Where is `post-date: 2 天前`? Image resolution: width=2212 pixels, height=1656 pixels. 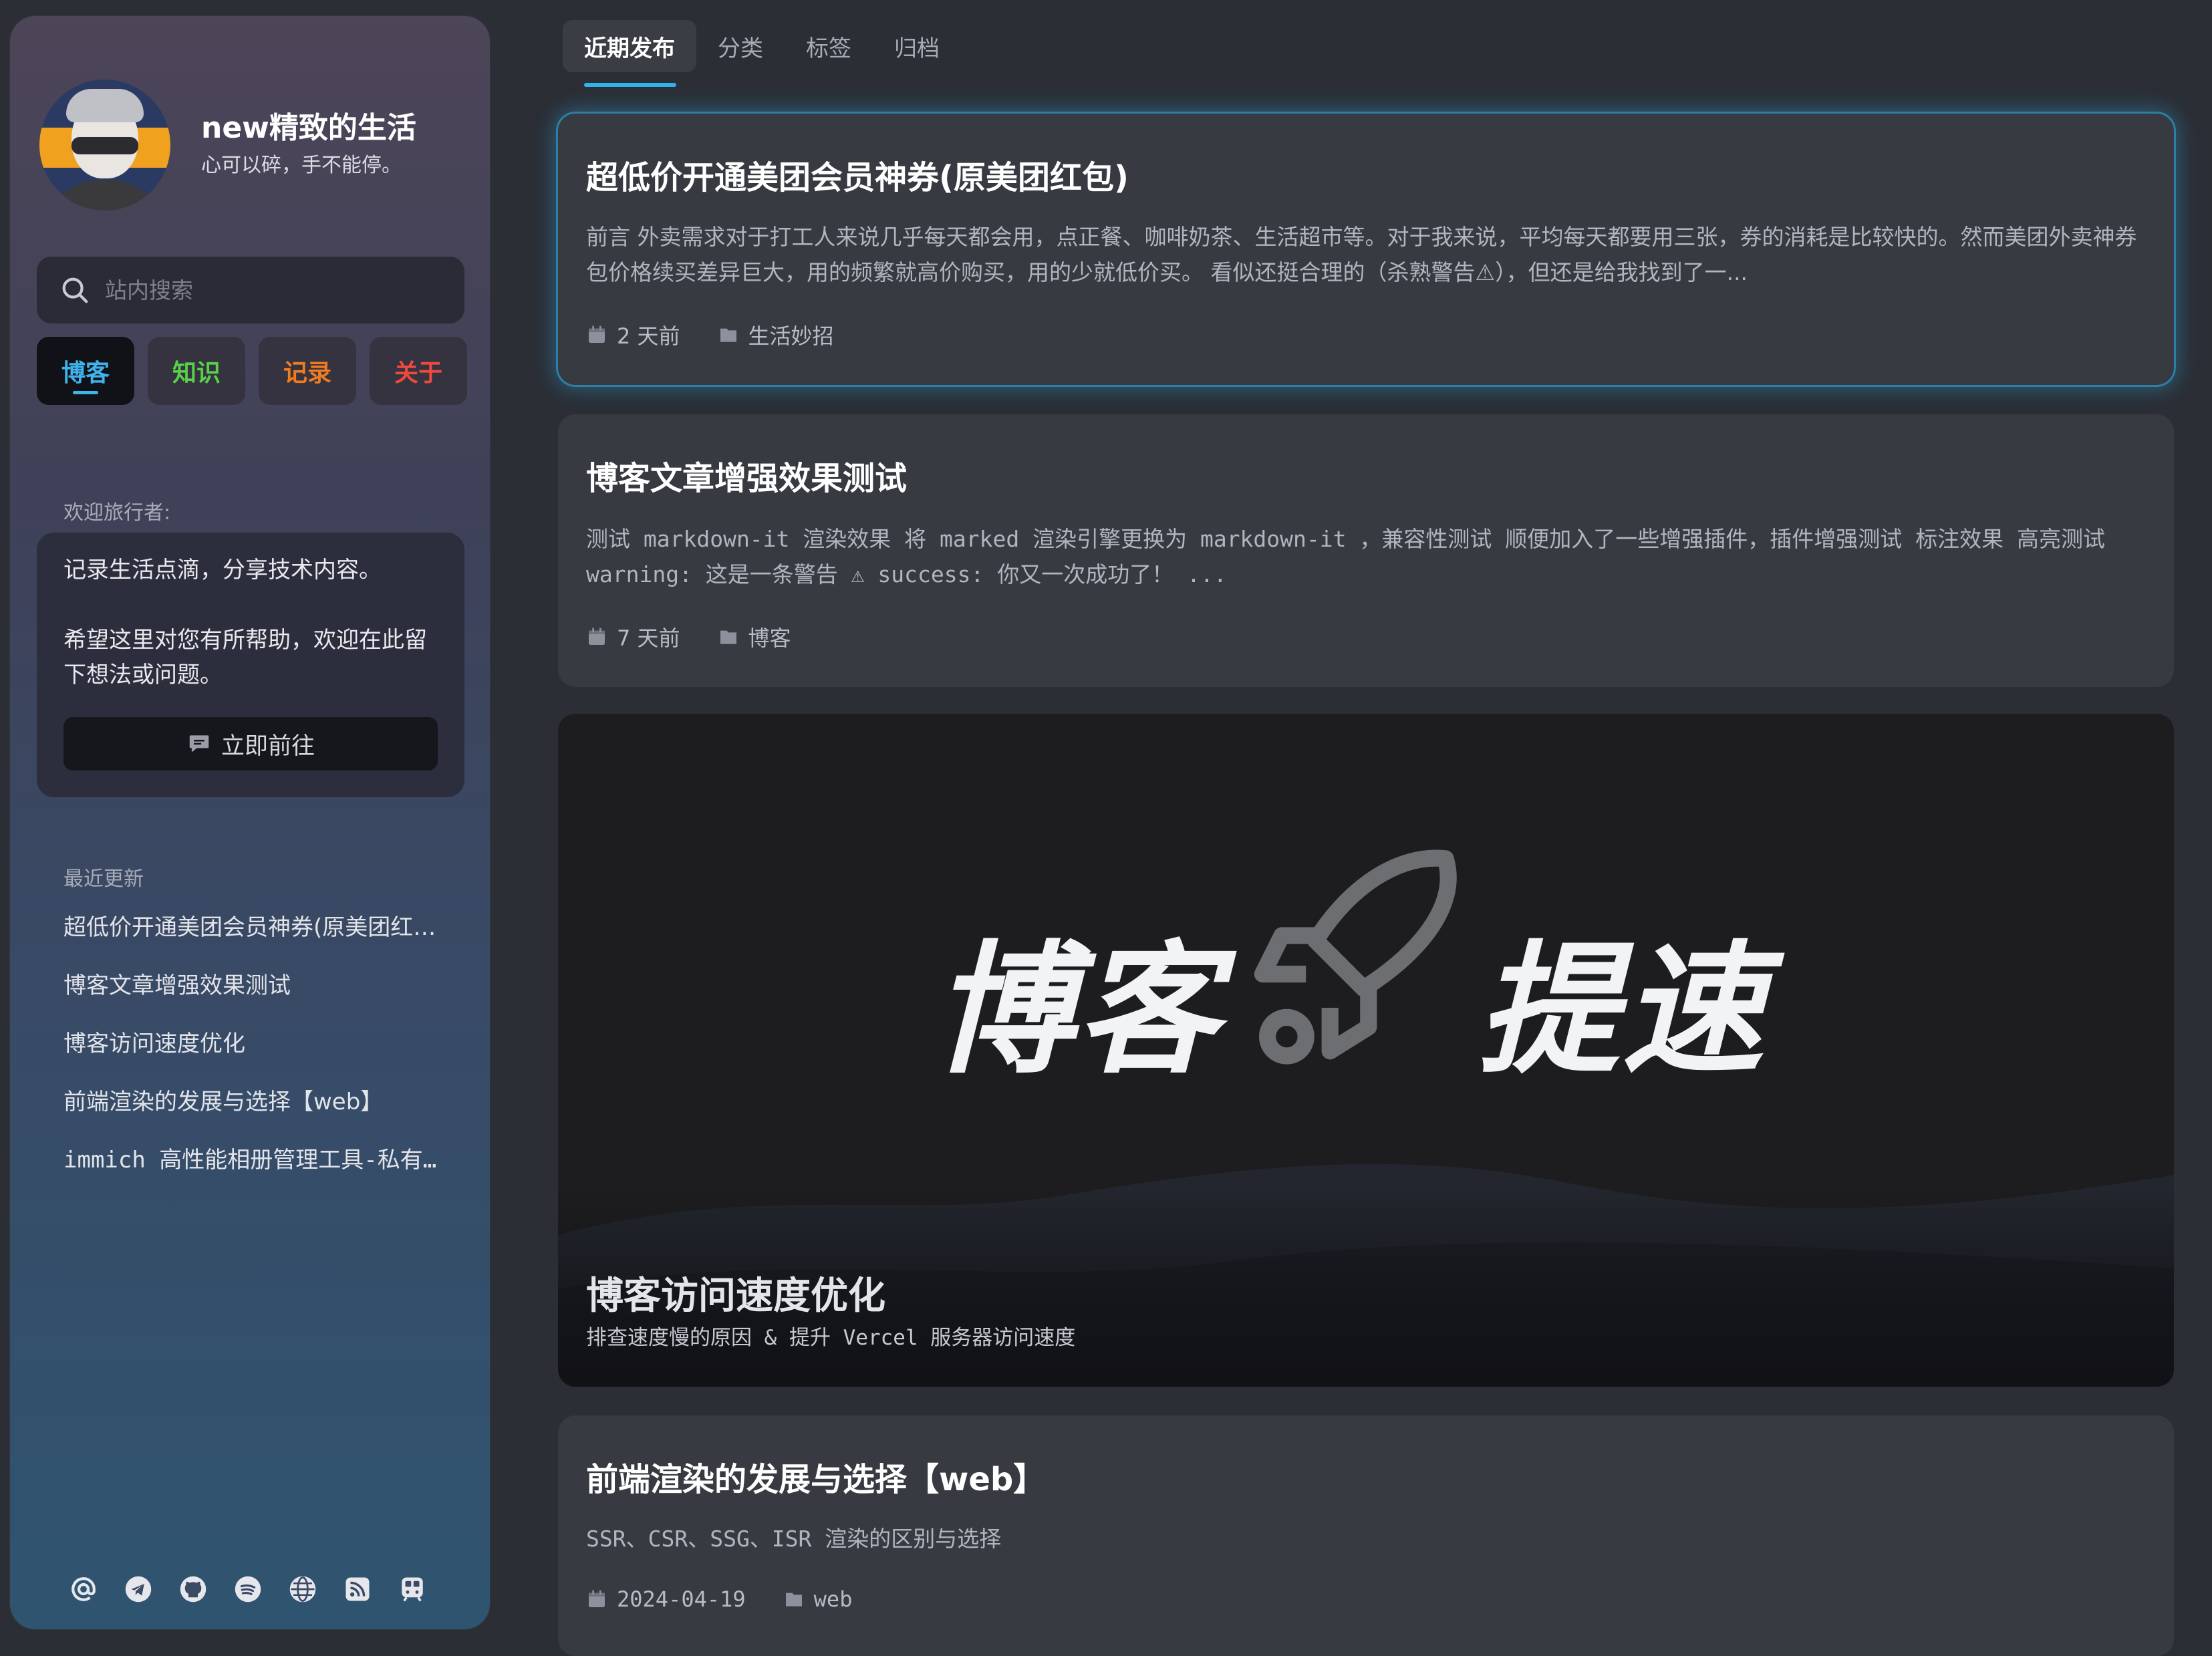
post-date: 2 天前 is located at coordinates (633, 334).